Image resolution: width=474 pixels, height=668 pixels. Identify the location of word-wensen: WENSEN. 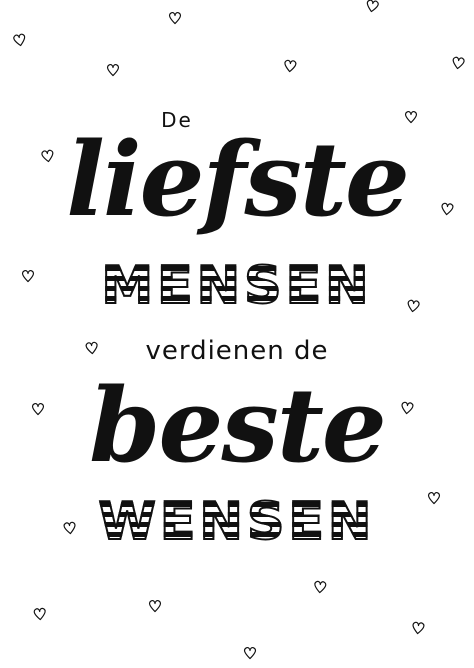
(237, 522).